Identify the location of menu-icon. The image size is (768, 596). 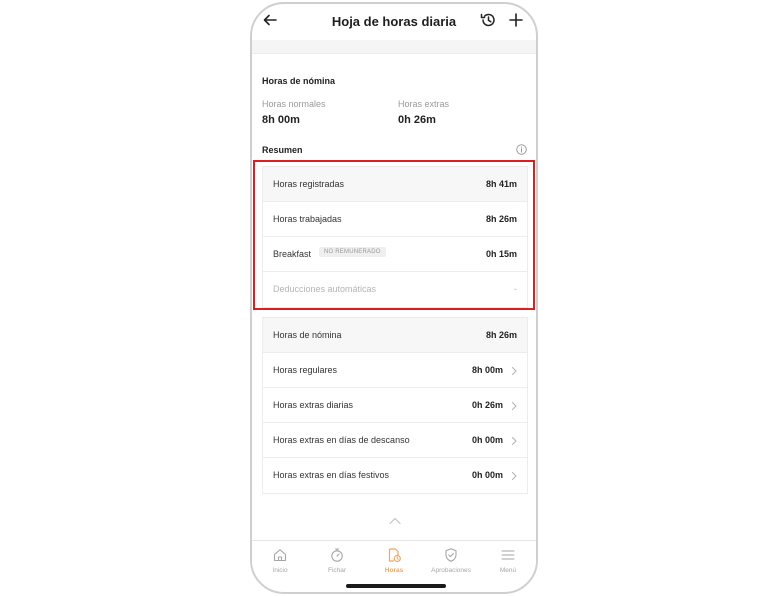
(508, 555).